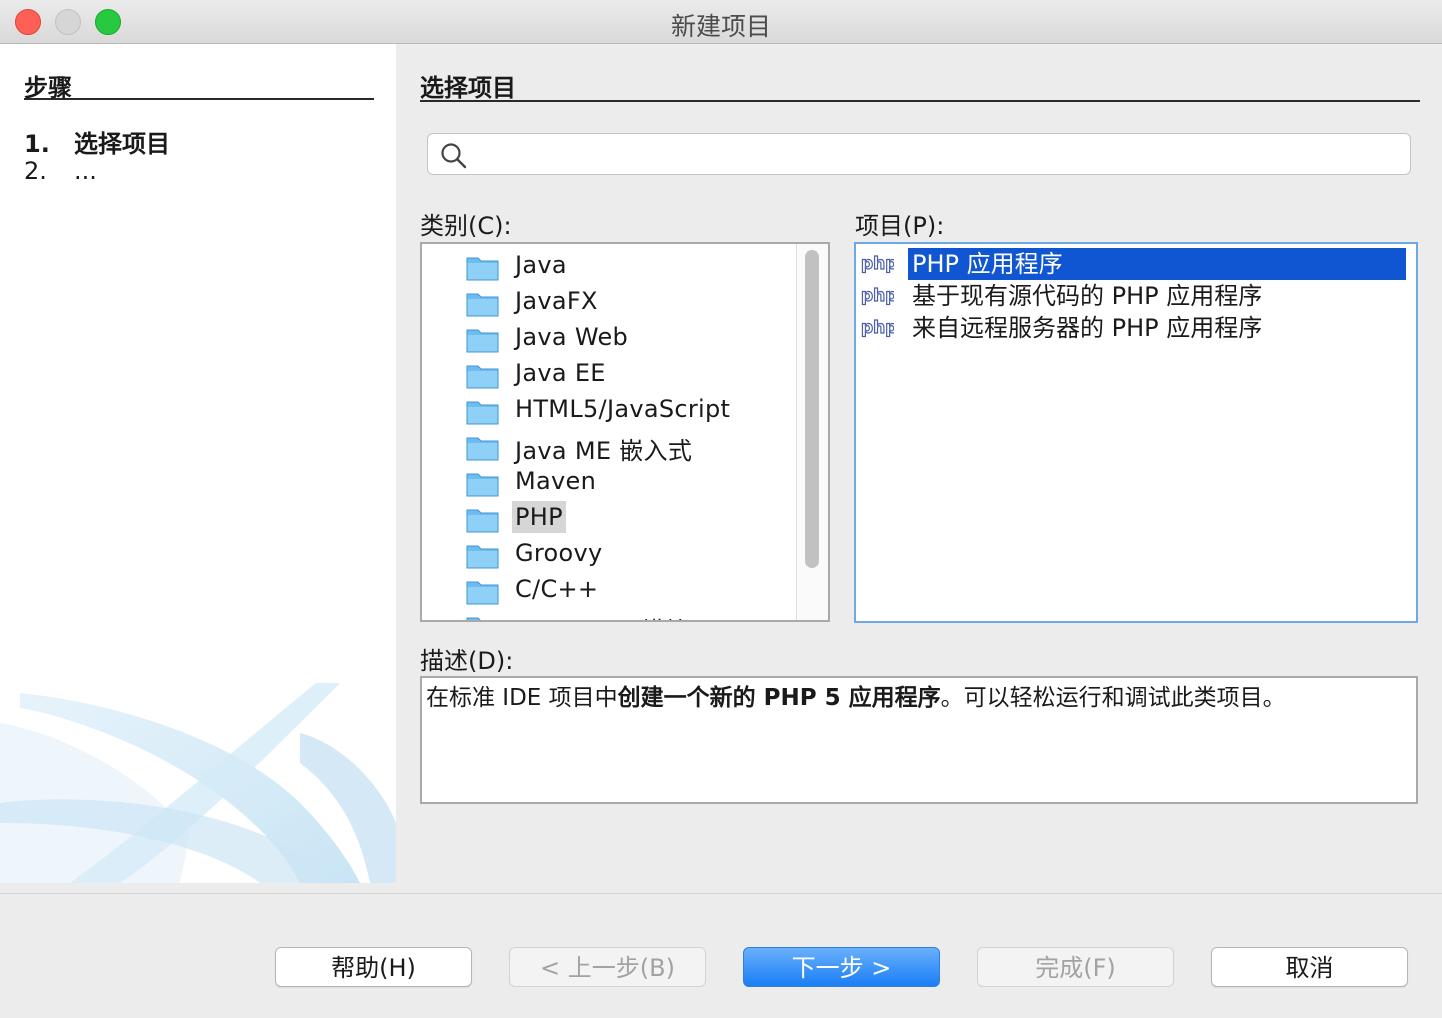  What do you see at coordinates (466, 226) in the screenshot?
I see `categories-label: 类别(C):` at bounding box center [466, 226].